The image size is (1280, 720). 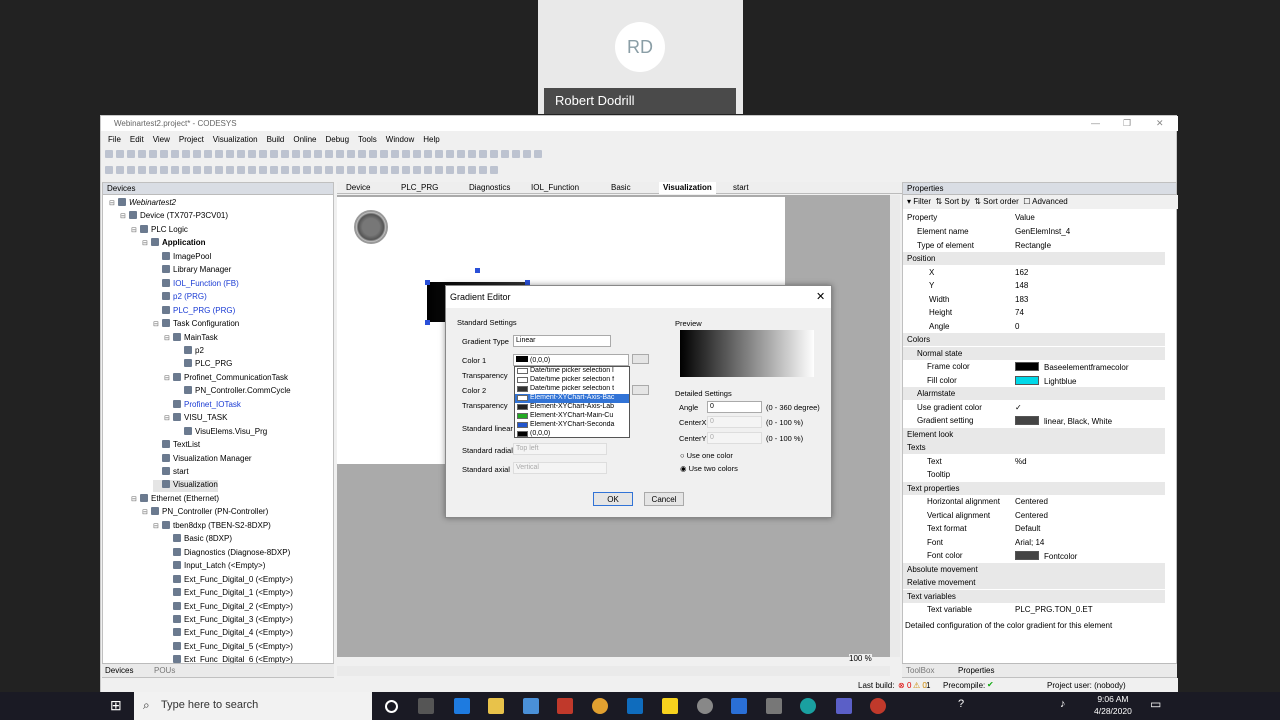 What do you see at coordinates (1034, 528) in the screenshot?
I see `property-row: Text format Default` at bounding box center [1034, 528].